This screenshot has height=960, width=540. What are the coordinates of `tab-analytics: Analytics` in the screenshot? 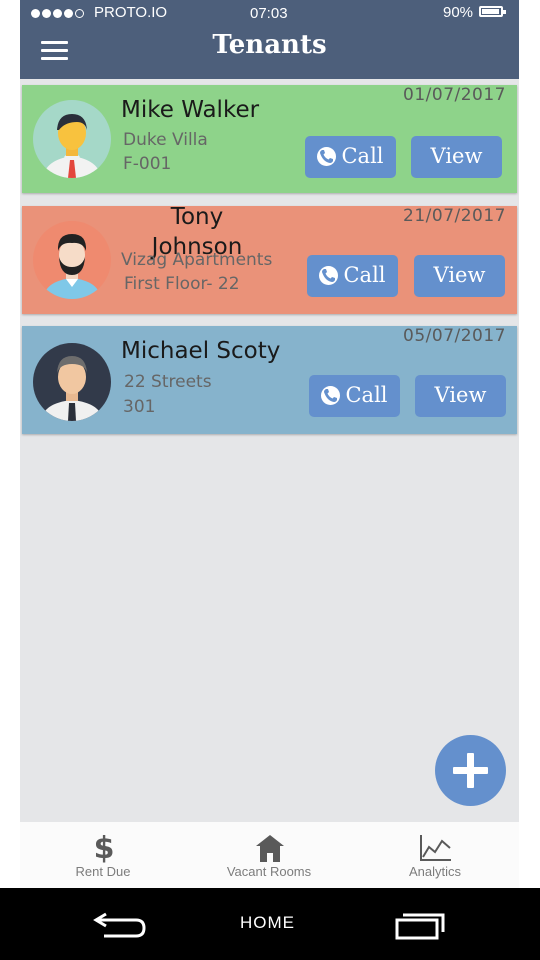 It's located at (435, 855).